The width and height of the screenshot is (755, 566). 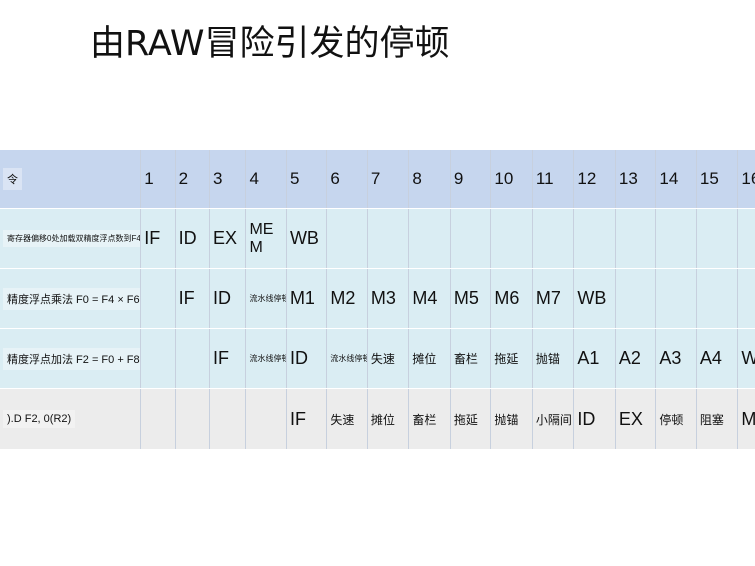 What do you see at coordinates (429, 179) in the screenshot?
I see `cycle-header-8: 8` at bounding box center [429, 179].